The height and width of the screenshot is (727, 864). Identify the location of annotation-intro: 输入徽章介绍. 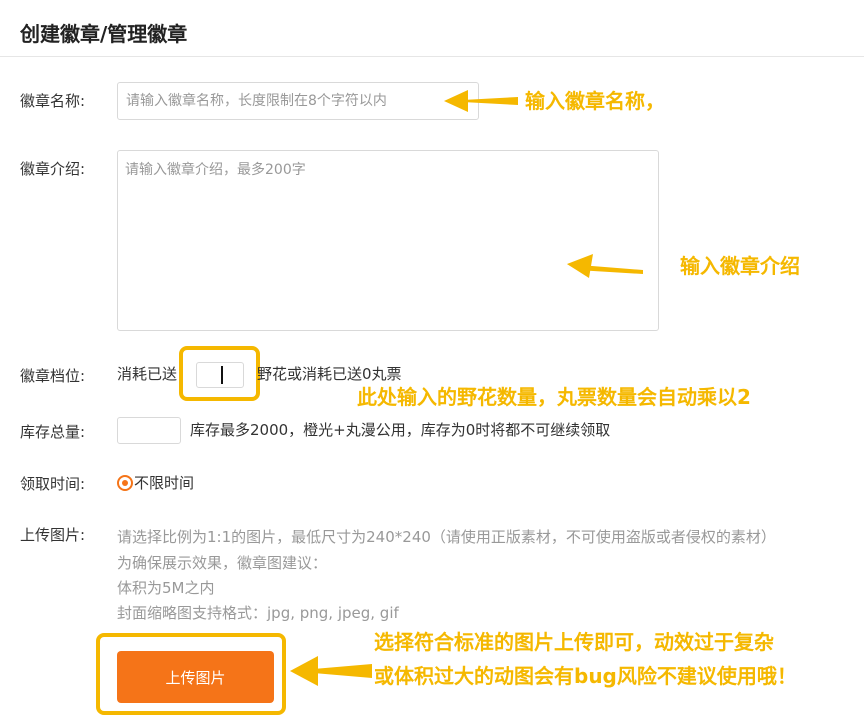
(740, 266).